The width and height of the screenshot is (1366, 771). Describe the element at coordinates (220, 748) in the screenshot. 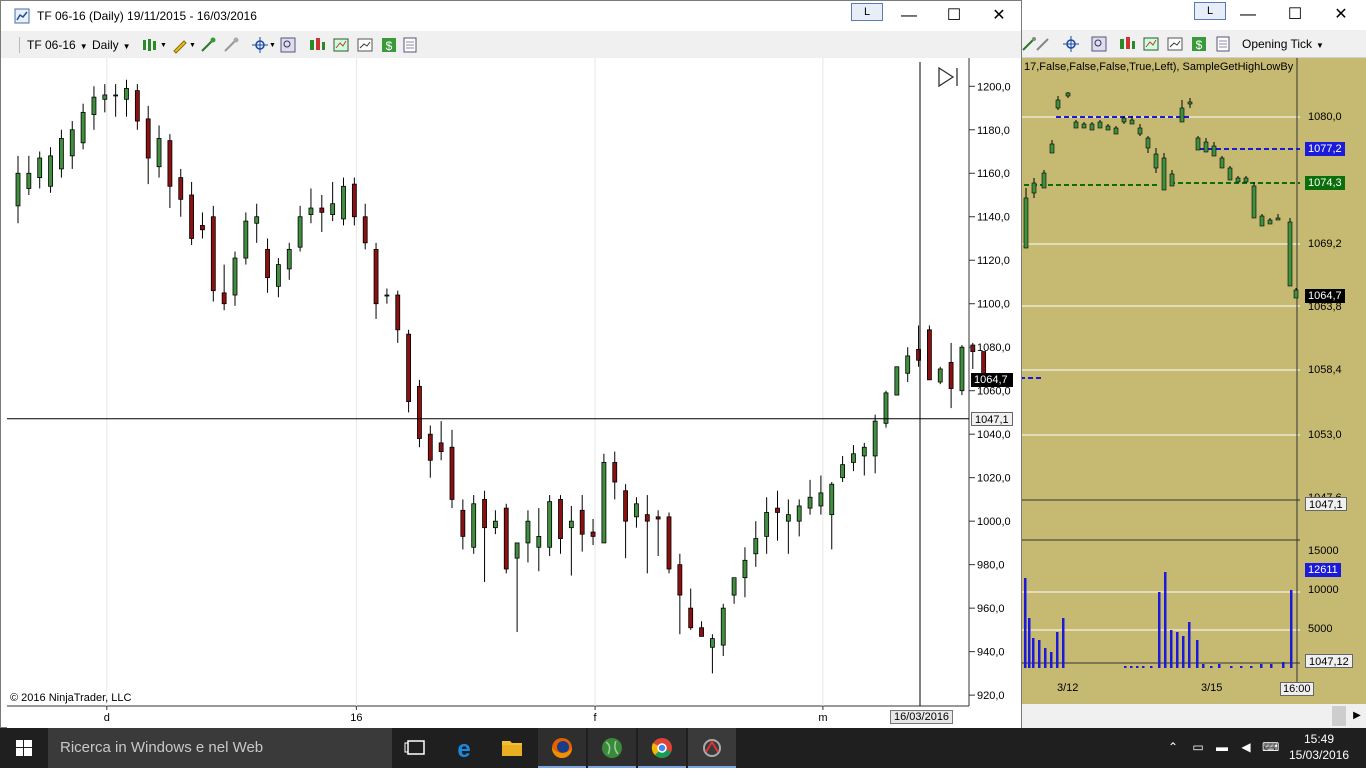

I see `search-input: Ricerca in Windows e nel Web` at that location.